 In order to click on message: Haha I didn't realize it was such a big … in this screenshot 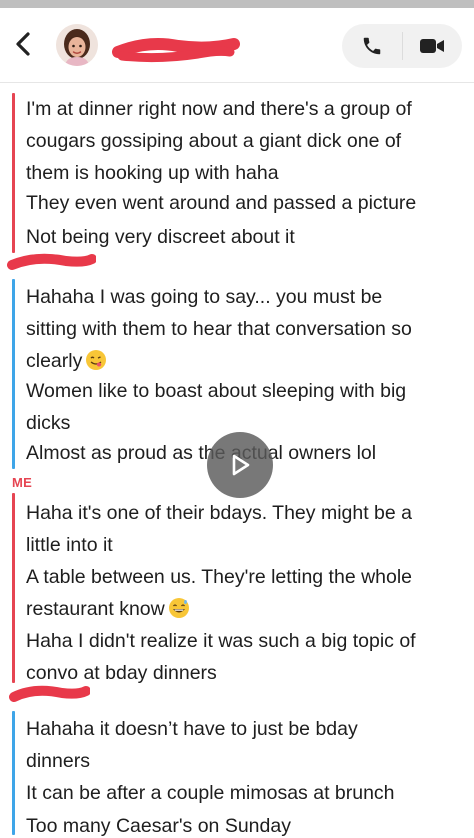, I will do `click(249, 657)`.